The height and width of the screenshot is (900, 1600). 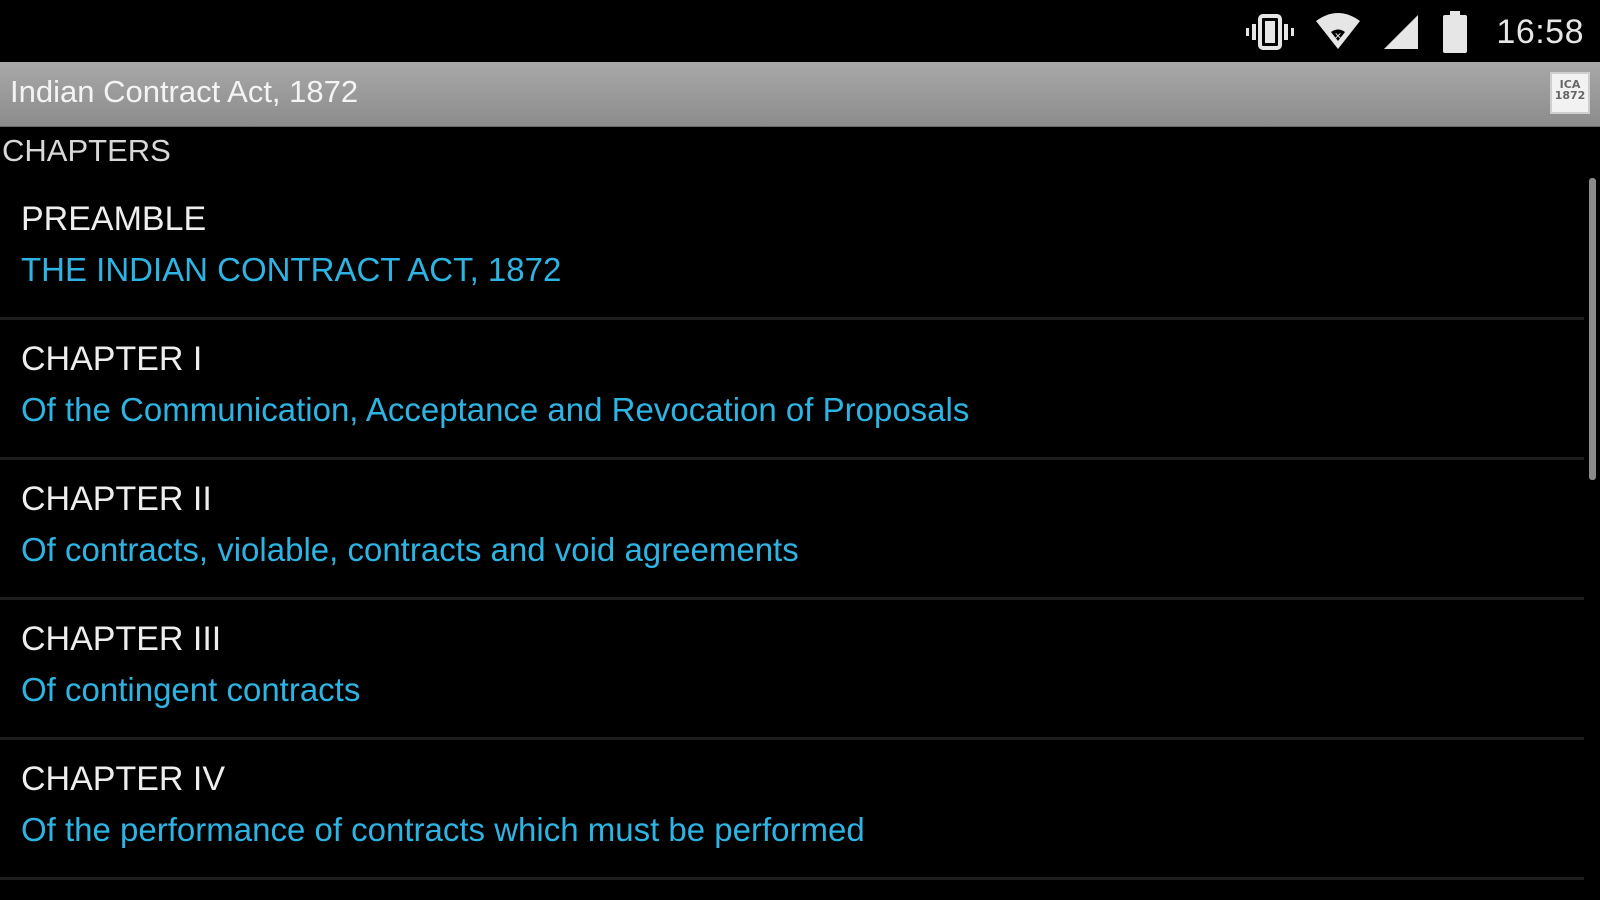 What do you see at coordinates (1570, 90) in the screenshot?
I see `app-logo-label: ICA 1872` at bounding box center [1570, 90].